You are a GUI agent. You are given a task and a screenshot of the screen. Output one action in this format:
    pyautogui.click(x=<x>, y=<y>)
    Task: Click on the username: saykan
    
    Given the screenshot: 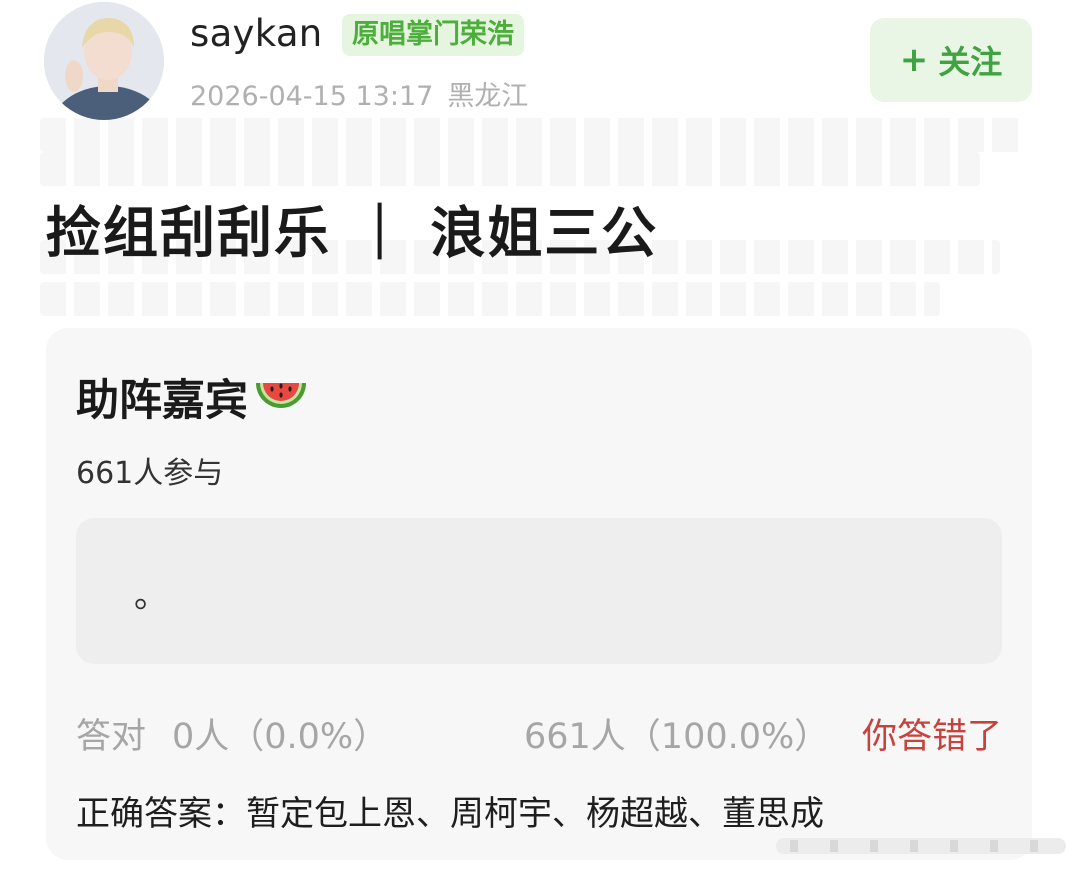 What is the action you would take?
    pyautogui.click(x=256, y=33)
    